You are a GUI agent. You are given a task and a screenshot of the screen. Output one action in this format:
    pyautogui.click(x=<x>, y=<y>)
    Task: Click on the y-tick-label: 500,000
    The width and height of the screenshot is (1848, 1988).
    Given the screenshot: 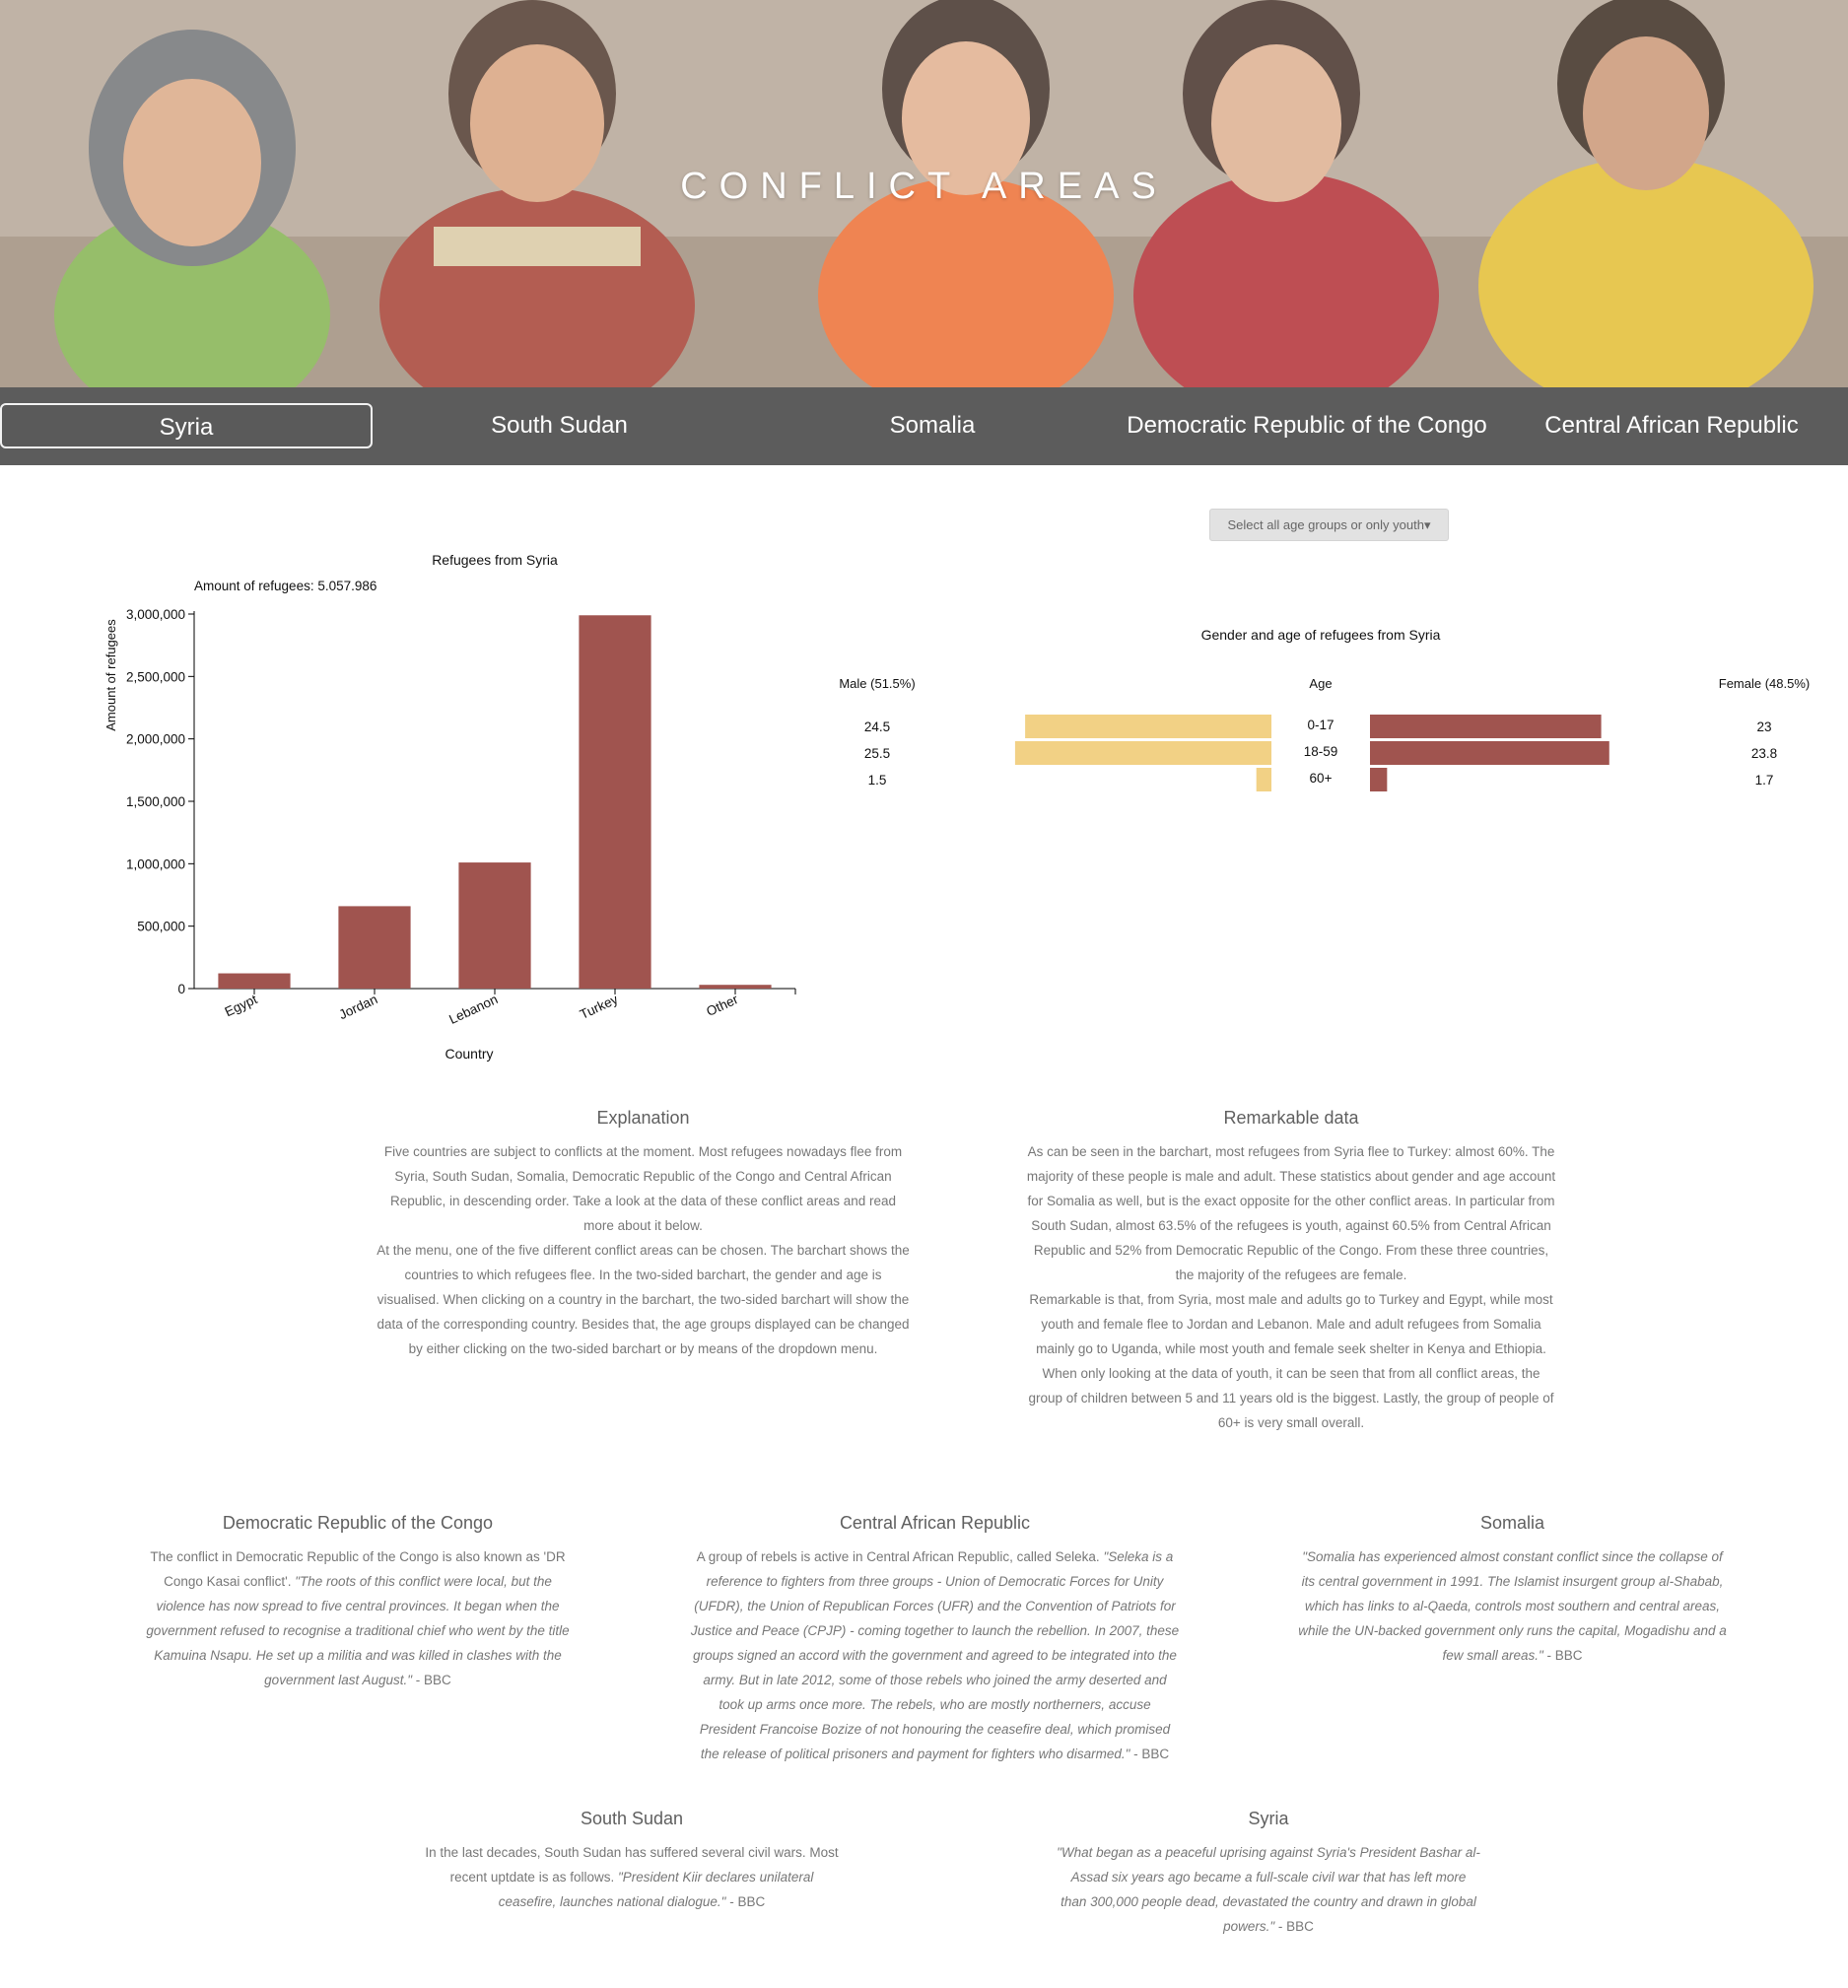 What is the action you would take?
    pyautogui.click(x=161, y=927)
    